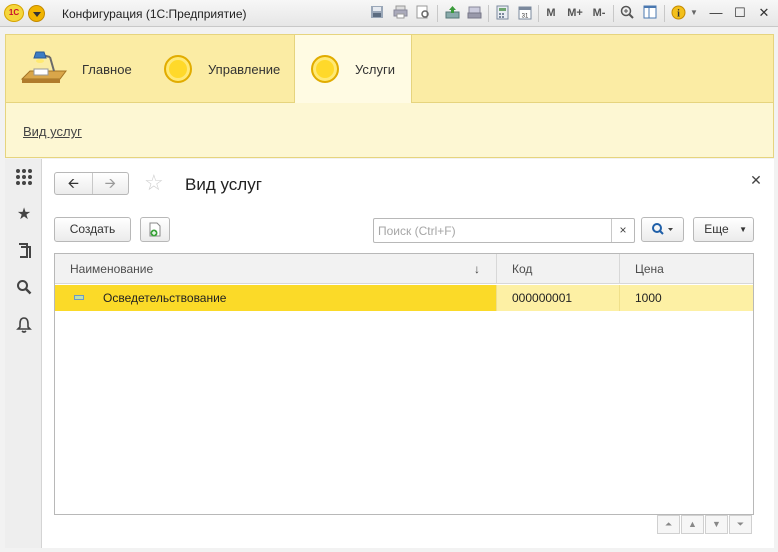 This screenshot has width=778, height=552. Describe the element at coordinates (73, 183) in the screenshot. I see `back-button: 🡨` at that location.